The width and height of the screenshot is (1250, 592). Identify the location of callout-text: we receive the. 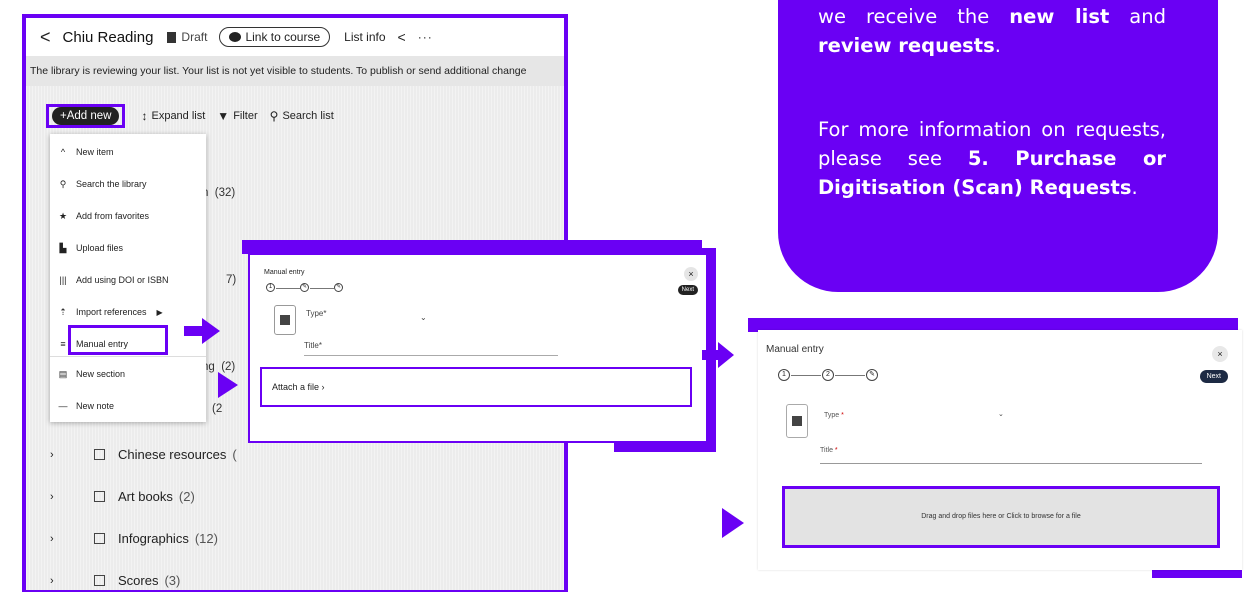
(914, 16).